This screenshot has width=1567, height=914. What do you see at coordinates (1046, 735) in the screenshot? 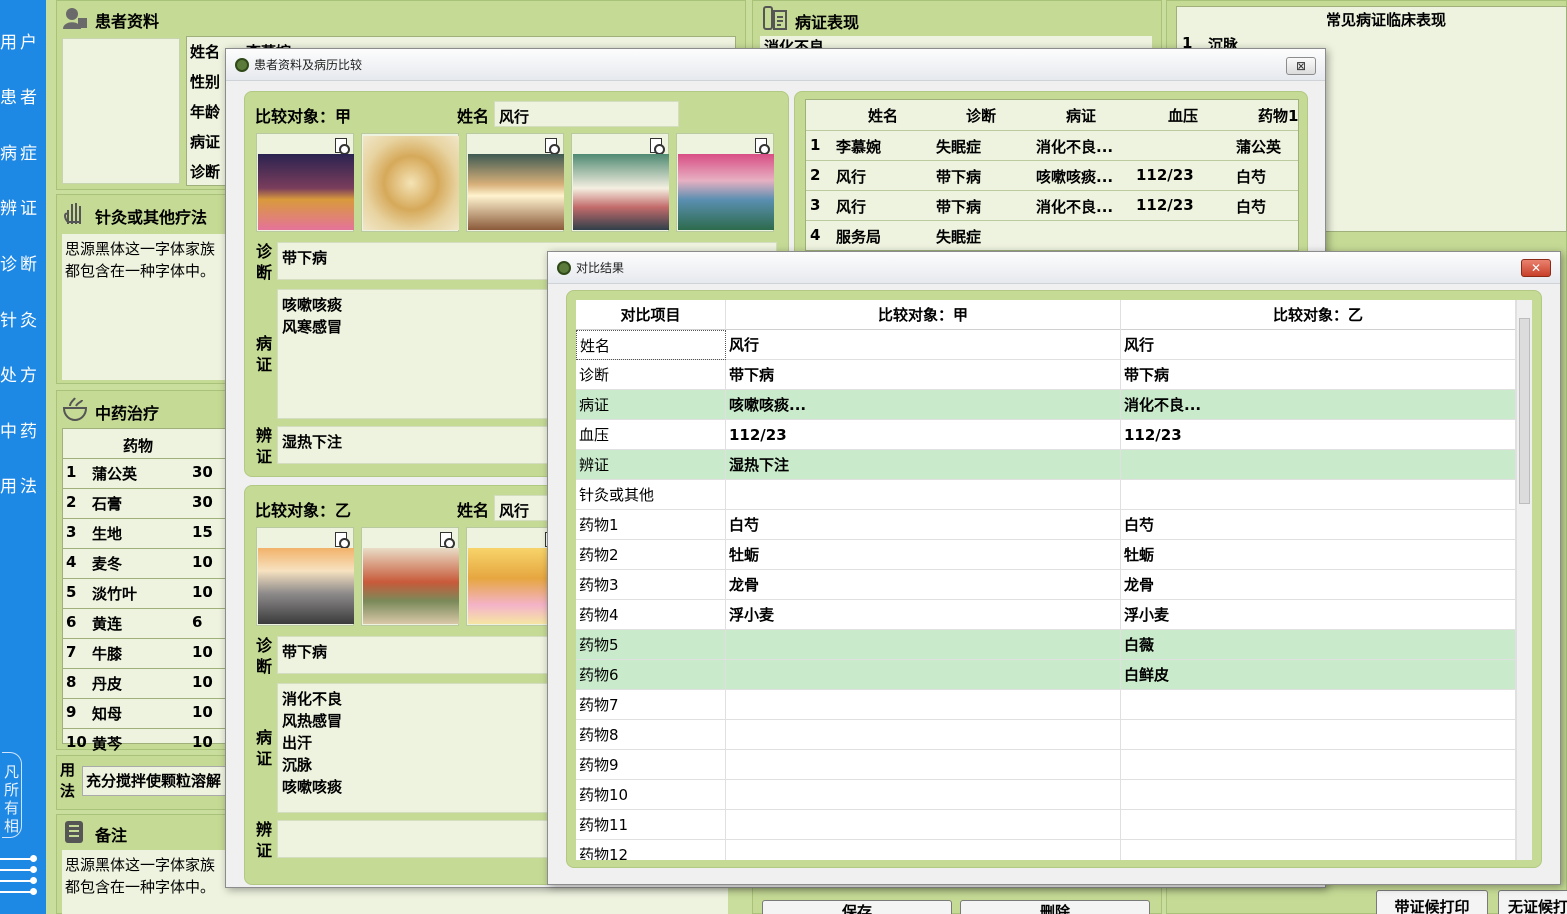
I see `table-row: 药物8` at bounding box center [1046, 735].